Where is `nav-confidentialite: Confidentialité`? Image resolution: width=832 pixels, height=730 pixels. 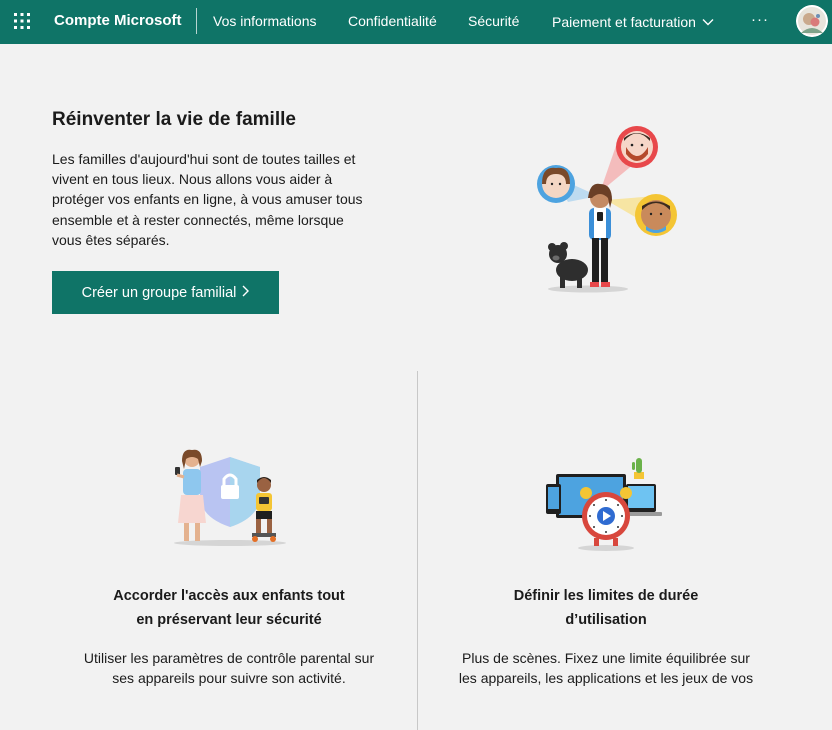 nav-confidentialite: Confidentialité is located at coordinates (392, 21).